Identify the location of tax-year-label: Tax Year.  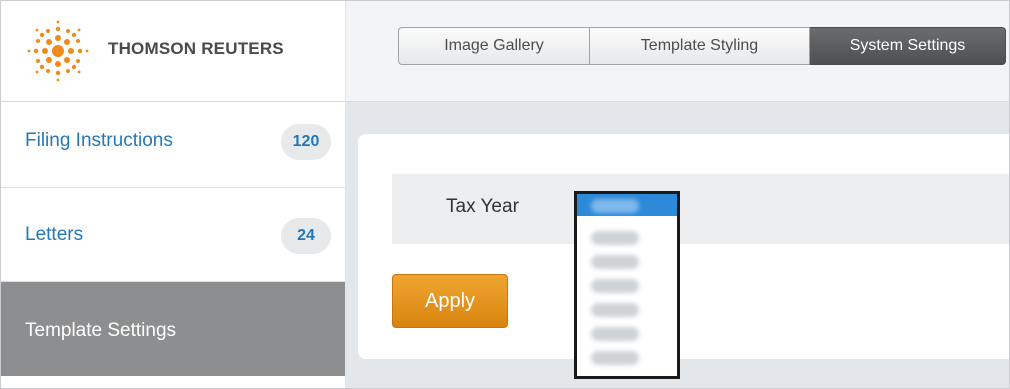
(482, 206).